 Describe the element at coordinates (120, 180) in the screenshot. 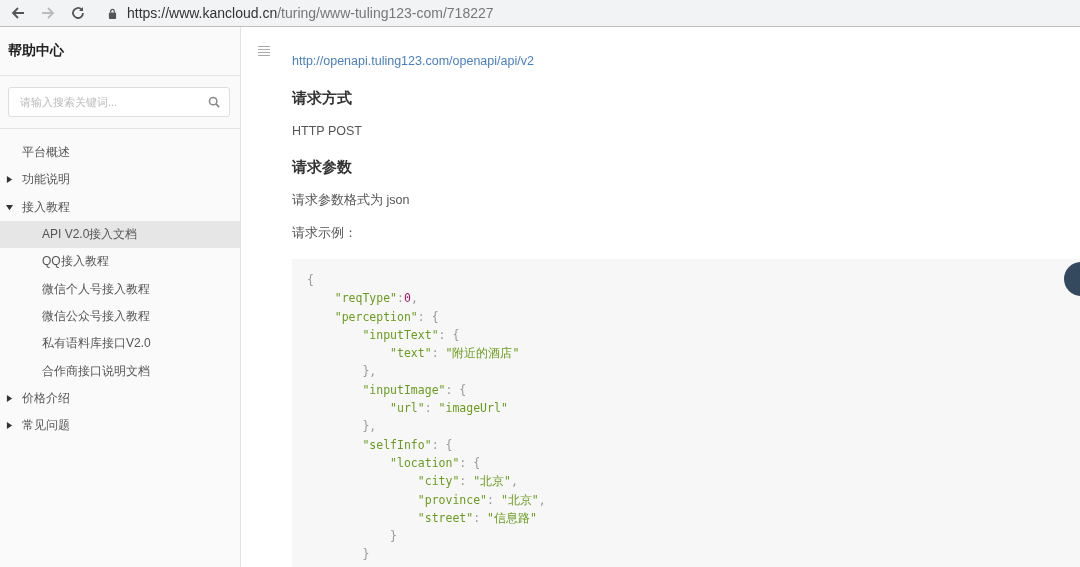

I see `nav-item: 功能说明` at that location.